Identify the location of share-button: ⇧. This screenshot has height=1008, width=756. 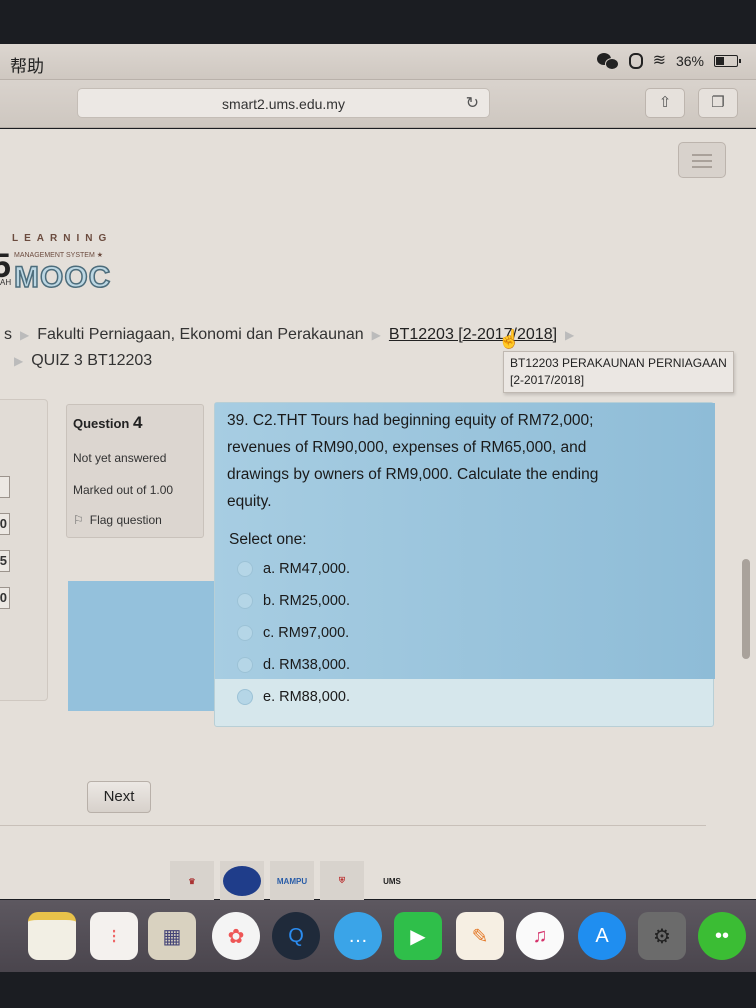
(665, 103).